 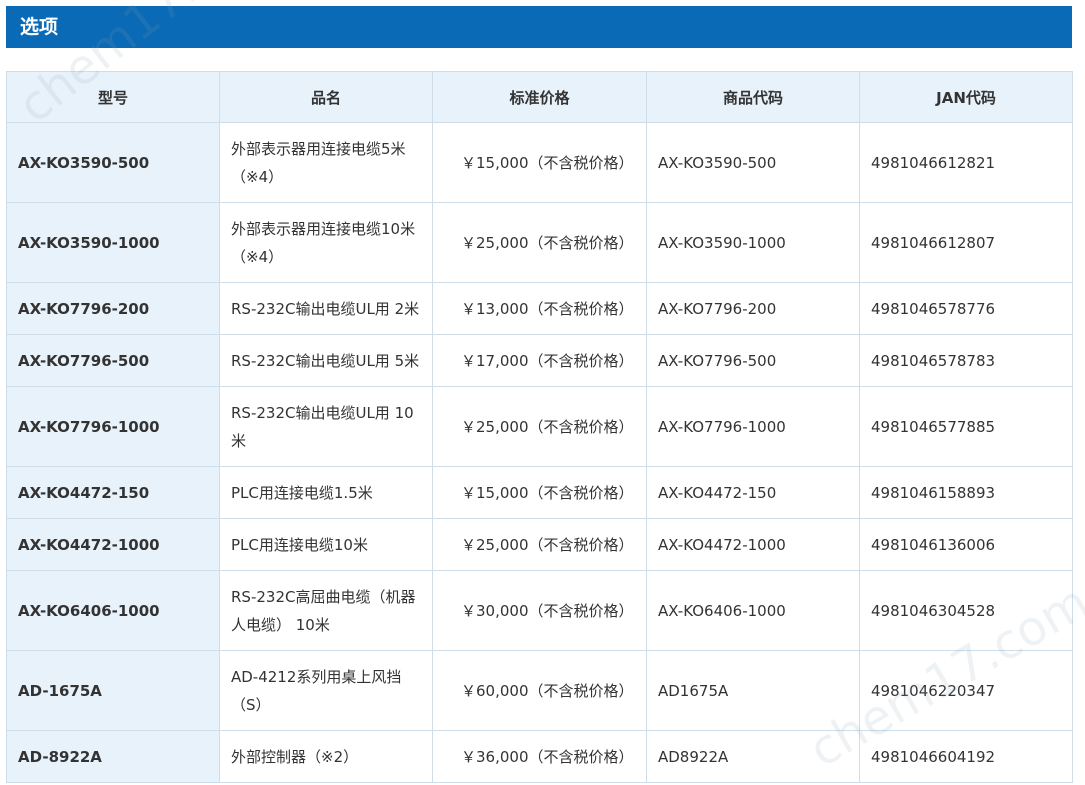 What do you see at coordinates (966, 308) in the screenshot?
I see `cell-jan: 4981046578776` at bounding box center [966, 308].